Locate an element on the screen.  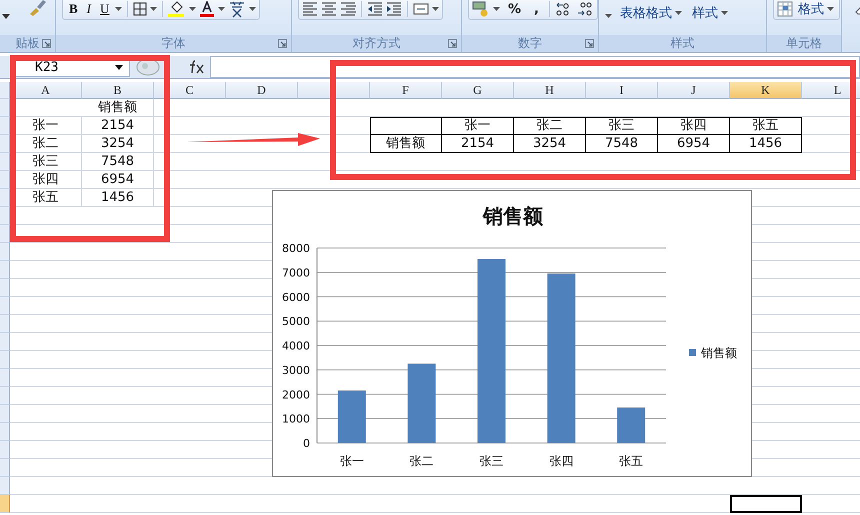
styles-dropdown-button: 样式 is located at coordinates (710, 13).